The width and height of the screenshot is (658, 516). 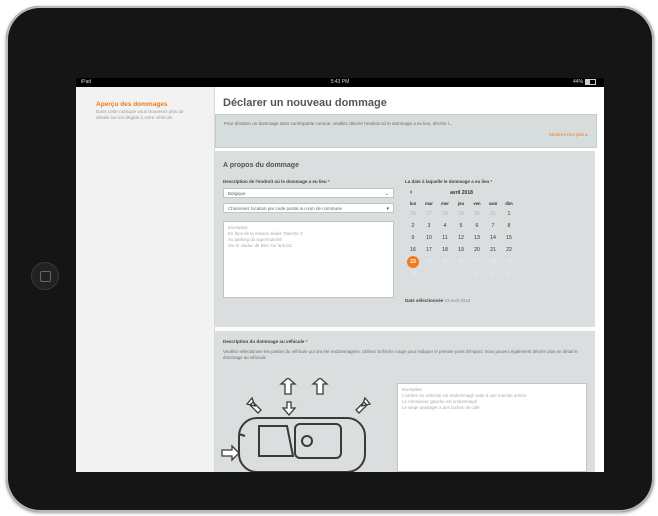 I want to click on calendar-day: 9, so click(x=413, y=238).